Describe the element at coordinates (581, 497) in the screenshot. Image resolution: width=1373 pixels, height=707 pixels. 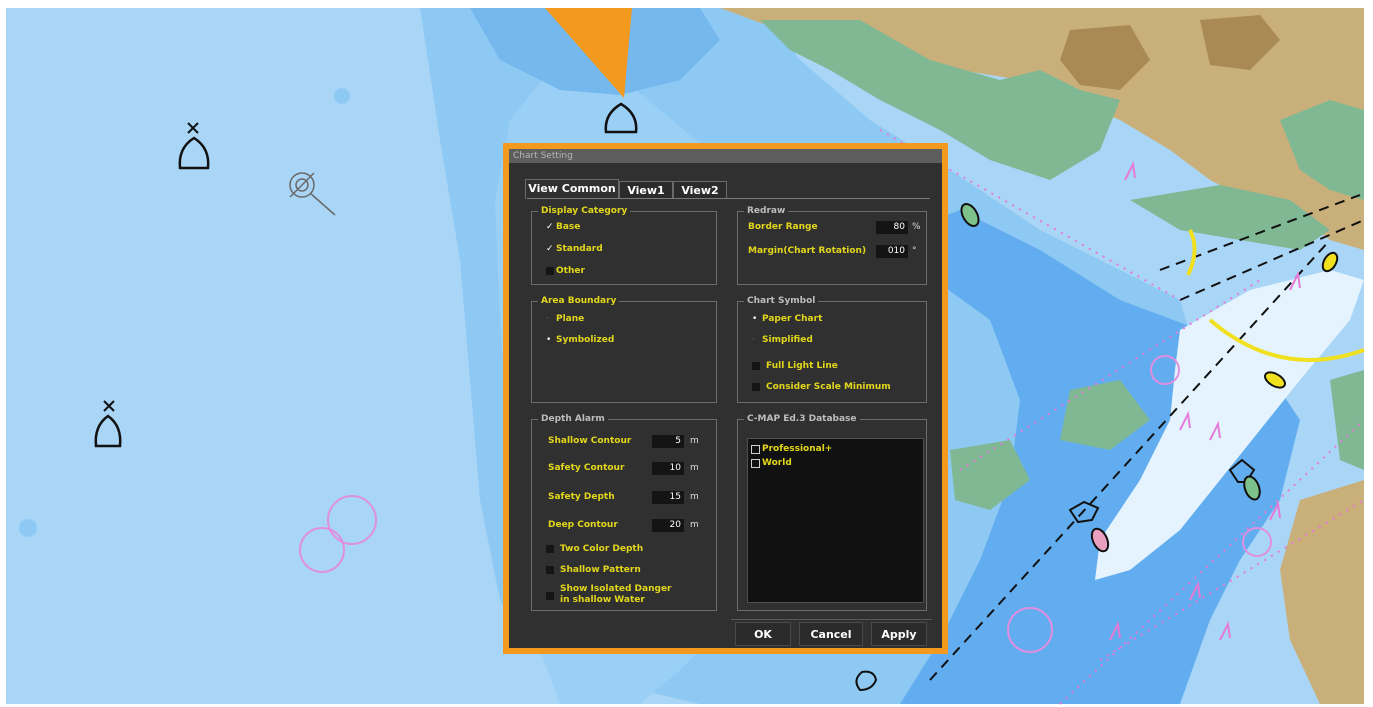
I see `safety-depth-label: Safety Depth` at that location.